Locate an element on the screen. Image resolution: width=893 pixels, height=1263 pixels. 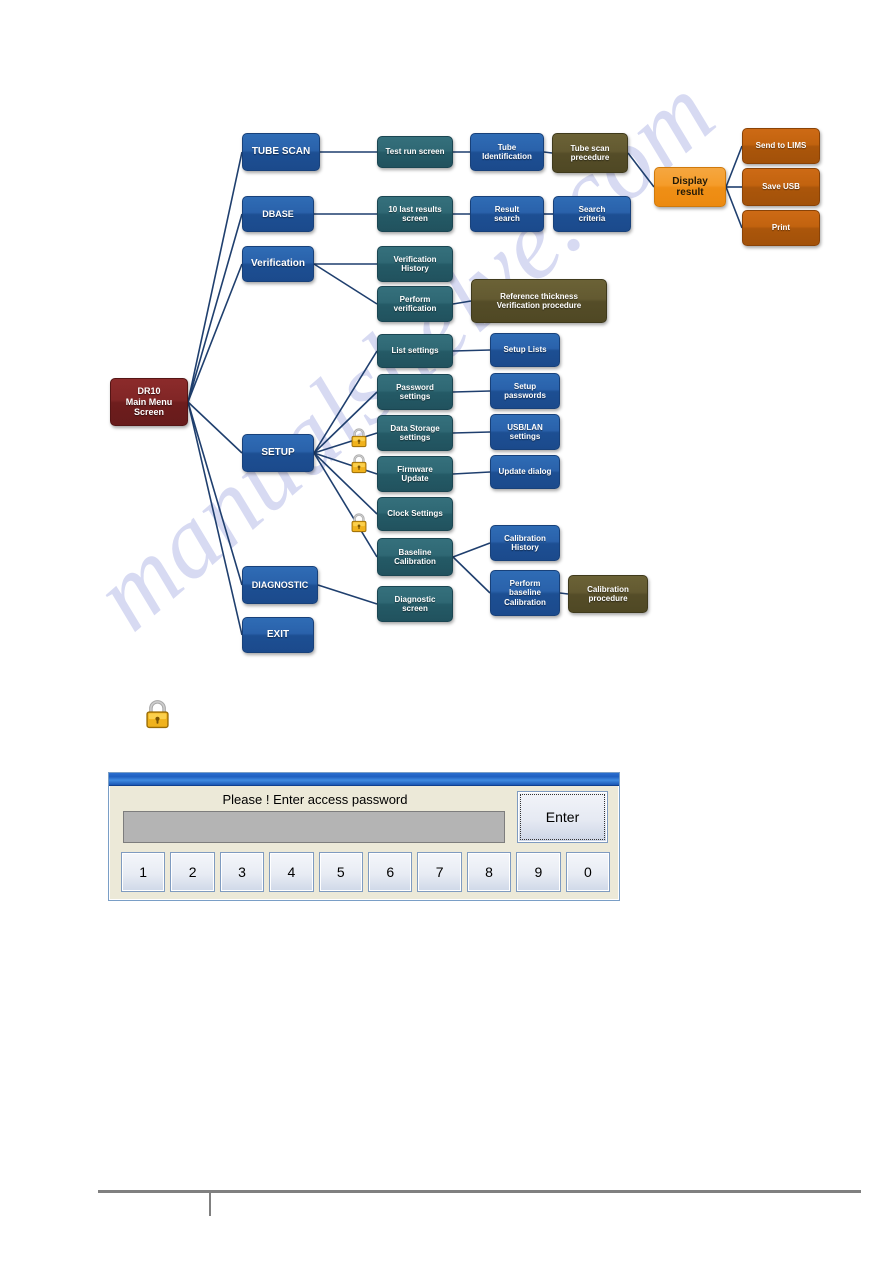
dialog-titlebar is located at coordinates (364, 779).